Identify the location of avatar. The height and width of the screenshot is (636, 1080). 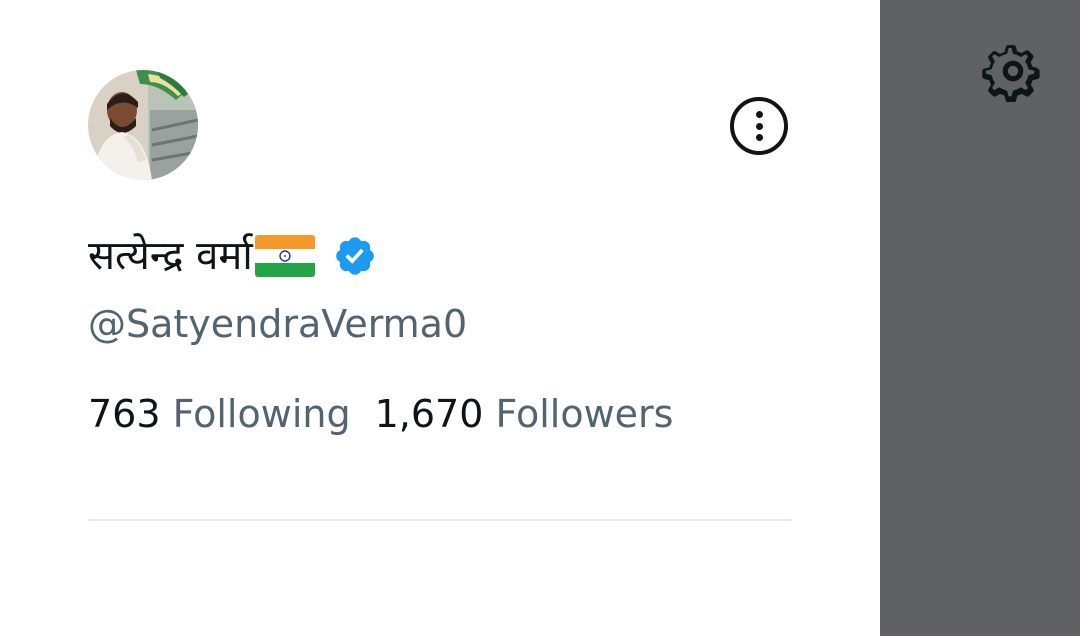
(143, 125).